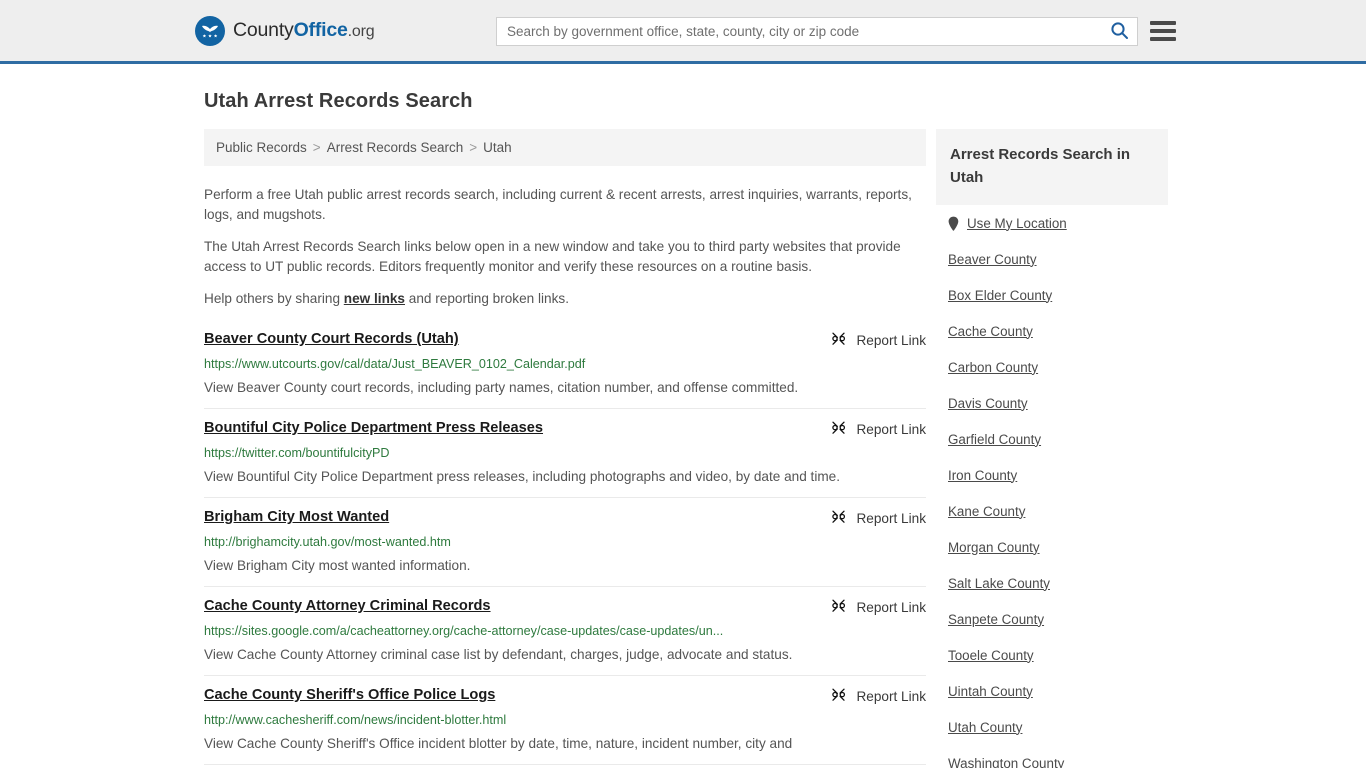 The width and height of the screenshot is (1366, 768). What do you see at coordinates (993, 367) in the screenshot?
I see `county-link: Carbon County` at bounding box center [993, 367].